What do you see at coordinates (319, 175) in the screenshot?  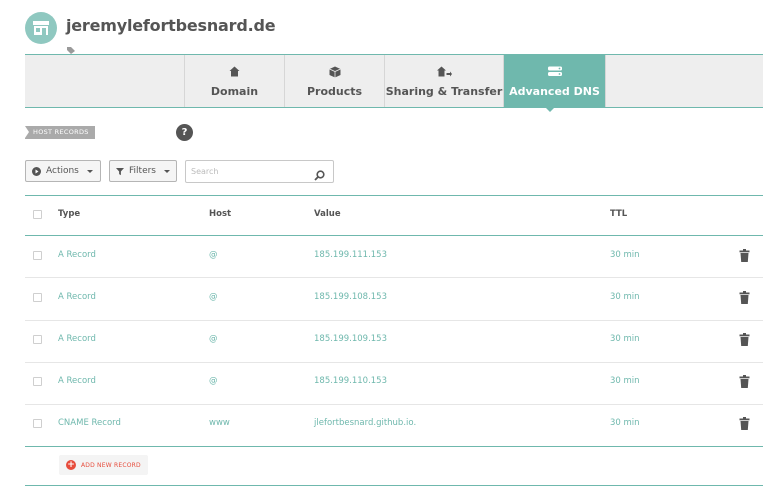 I see `search-icon` at bounding box center [319, 175].